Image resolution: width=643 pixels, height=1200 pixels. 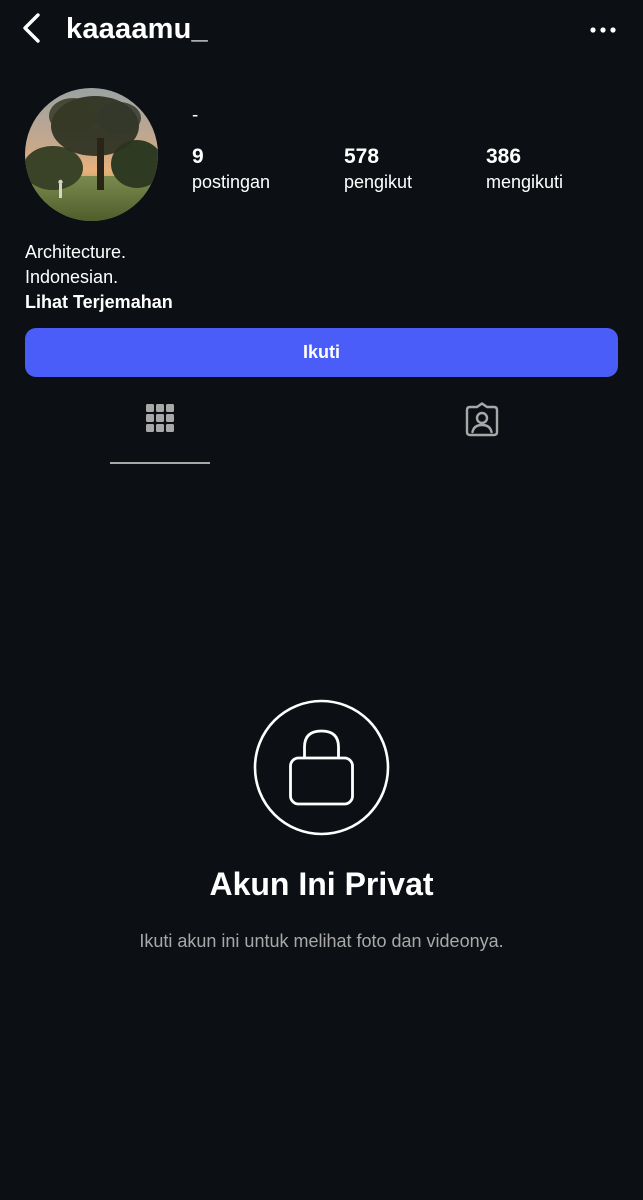 I want to click on avatar, so click(x=91, y=154).